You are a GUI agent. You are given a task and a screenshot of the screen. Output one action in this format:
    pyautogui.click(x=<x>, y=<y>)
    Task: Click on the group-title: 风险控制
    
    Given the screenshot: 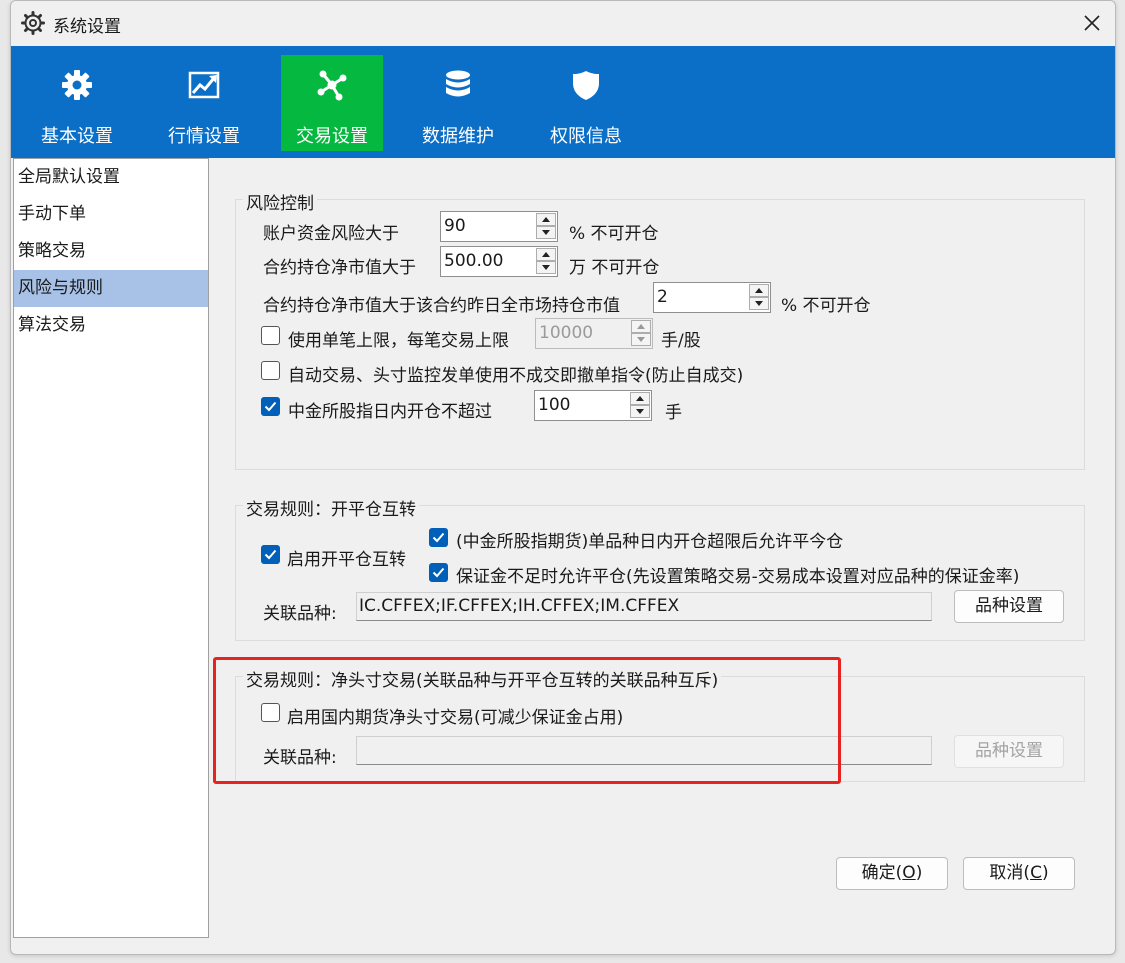 What is the action you would take?
    pyautogui.click(x=280, y=201)
    